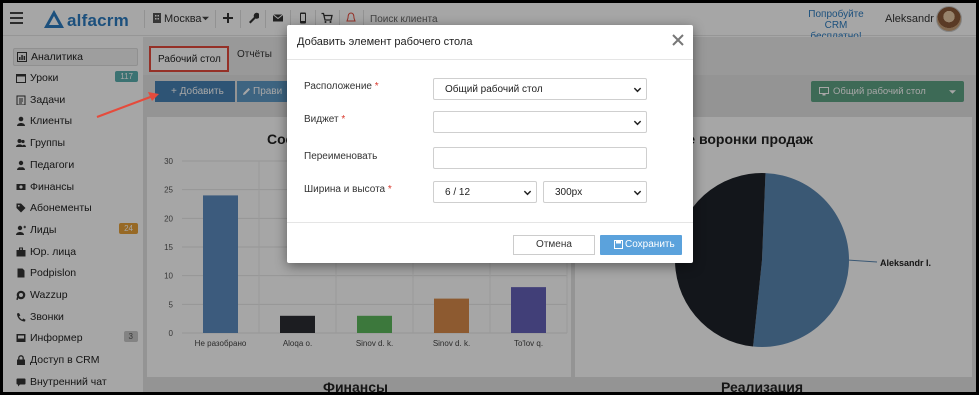 Image resolution: width=979 pixels, height=395 pixels. I want to click on rename-input, so click(540, 158).